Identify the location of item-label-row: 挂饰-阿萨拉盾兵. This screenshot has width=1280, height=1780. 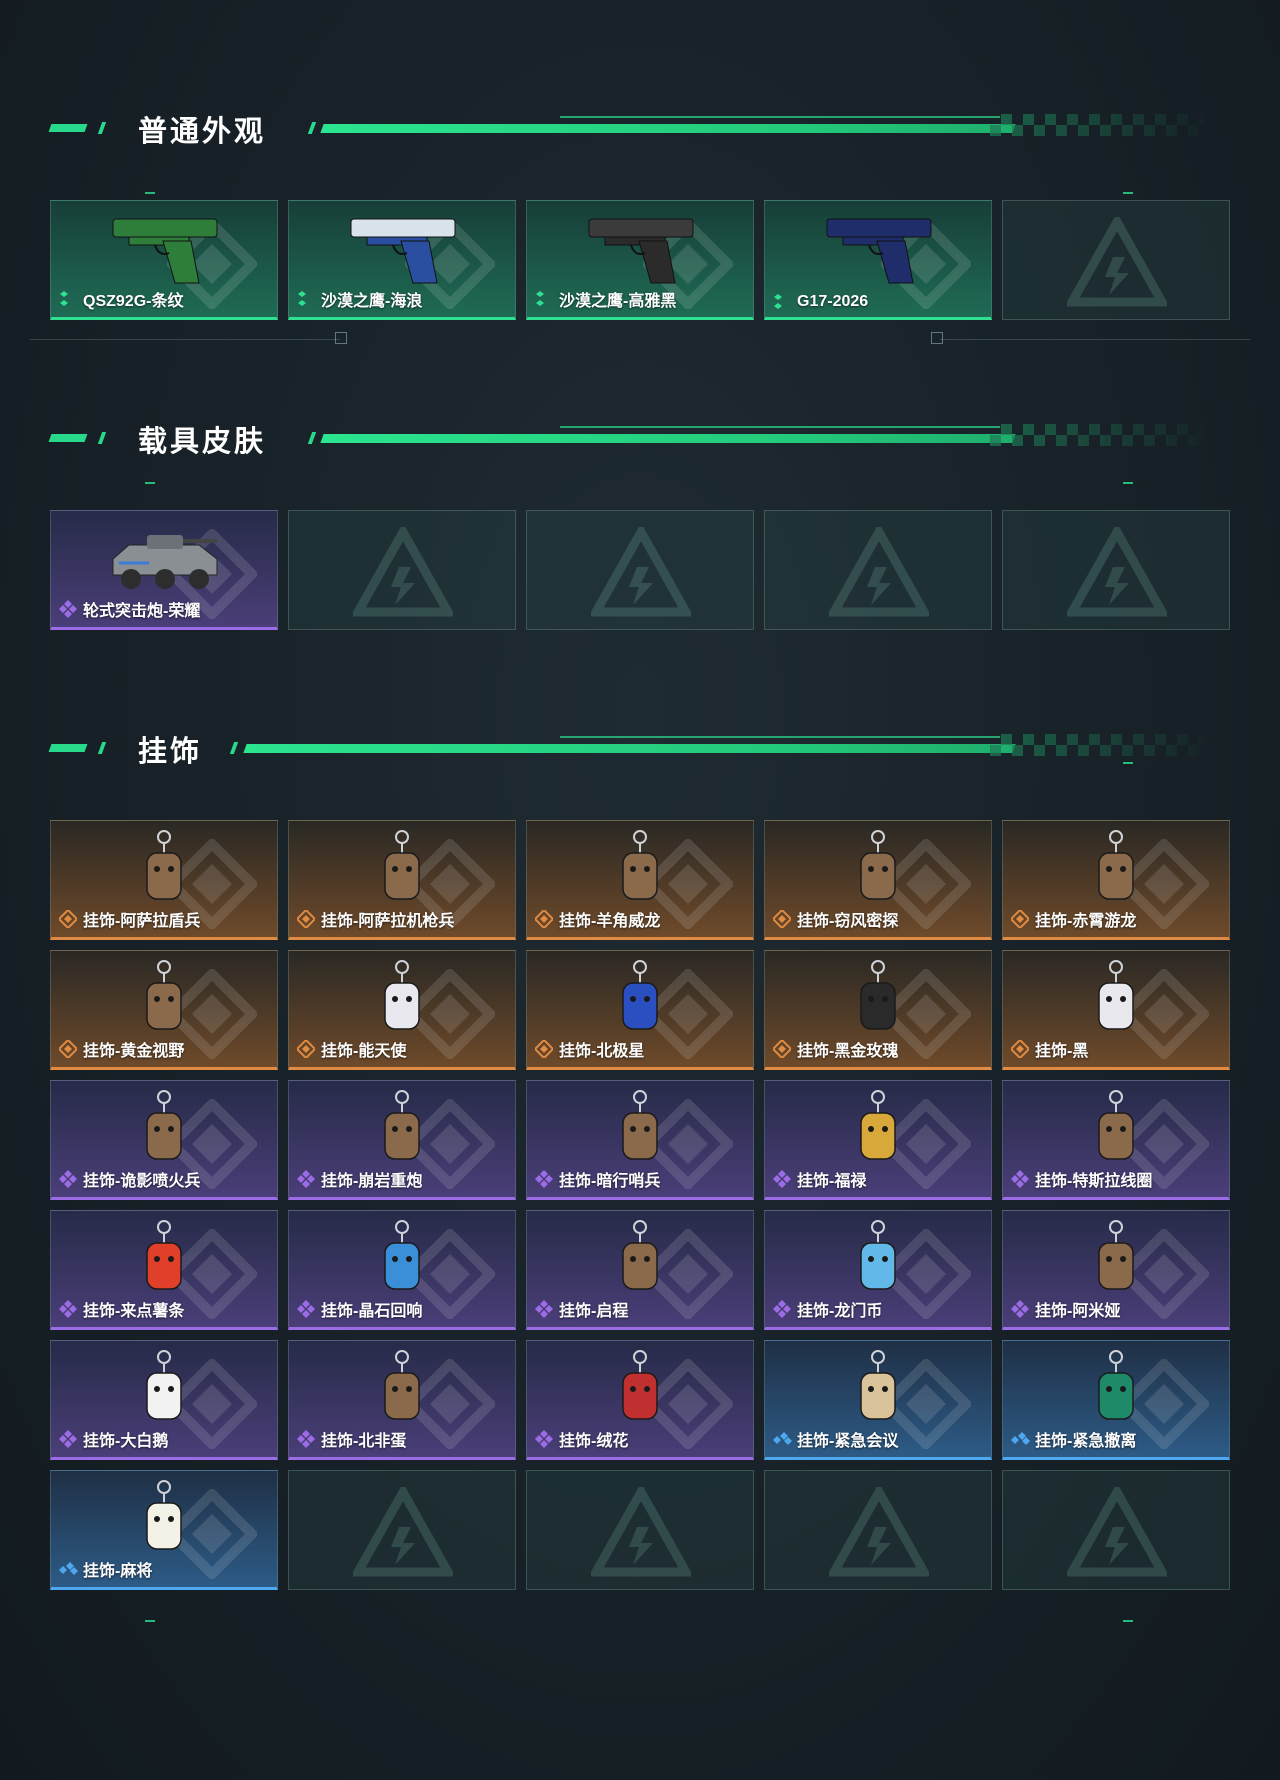
(129, 919).